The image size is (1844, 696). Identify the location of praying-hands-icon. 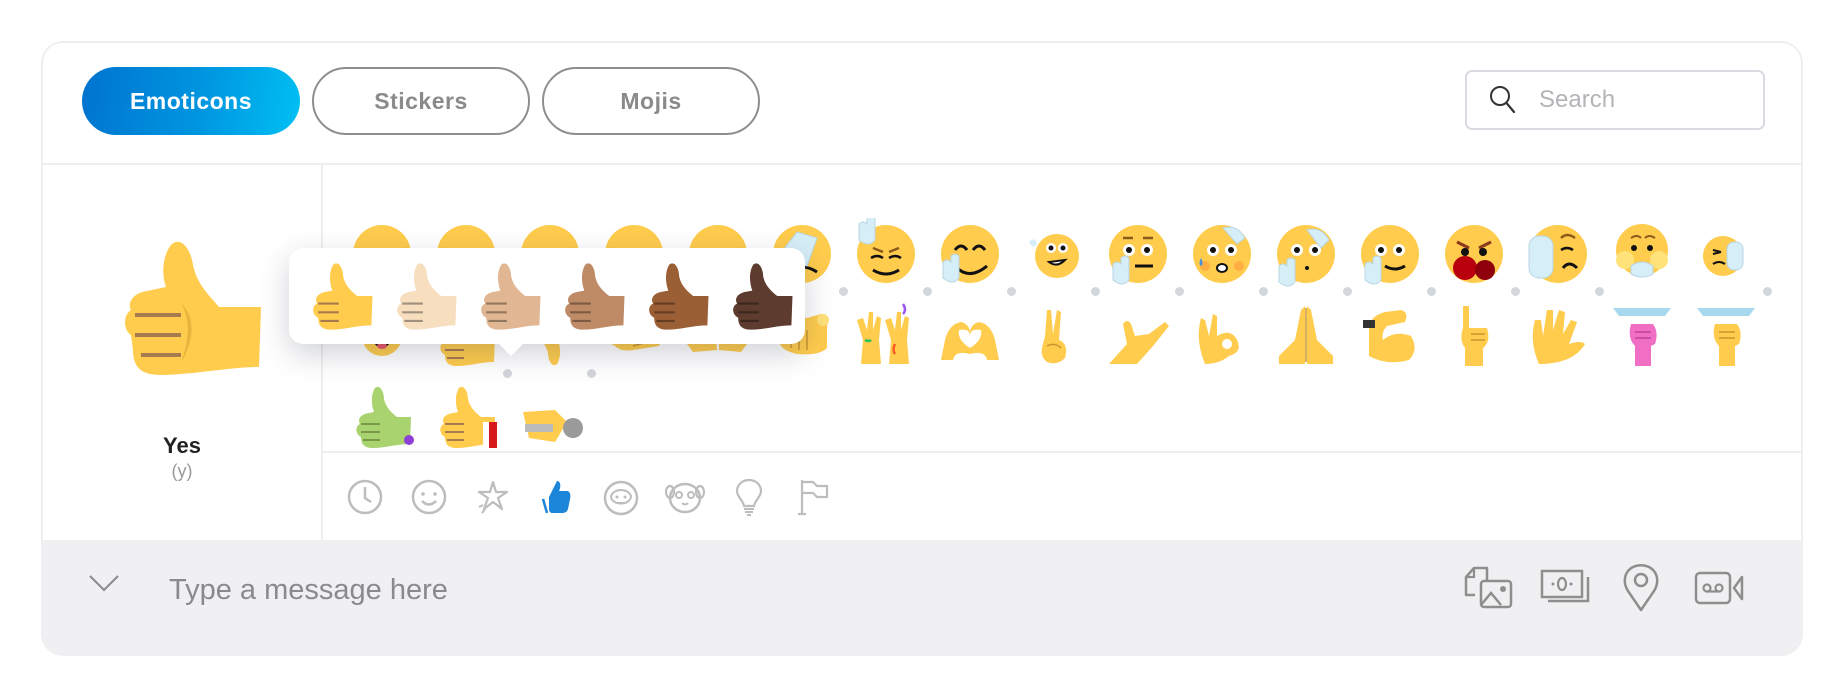
(1306, 335).